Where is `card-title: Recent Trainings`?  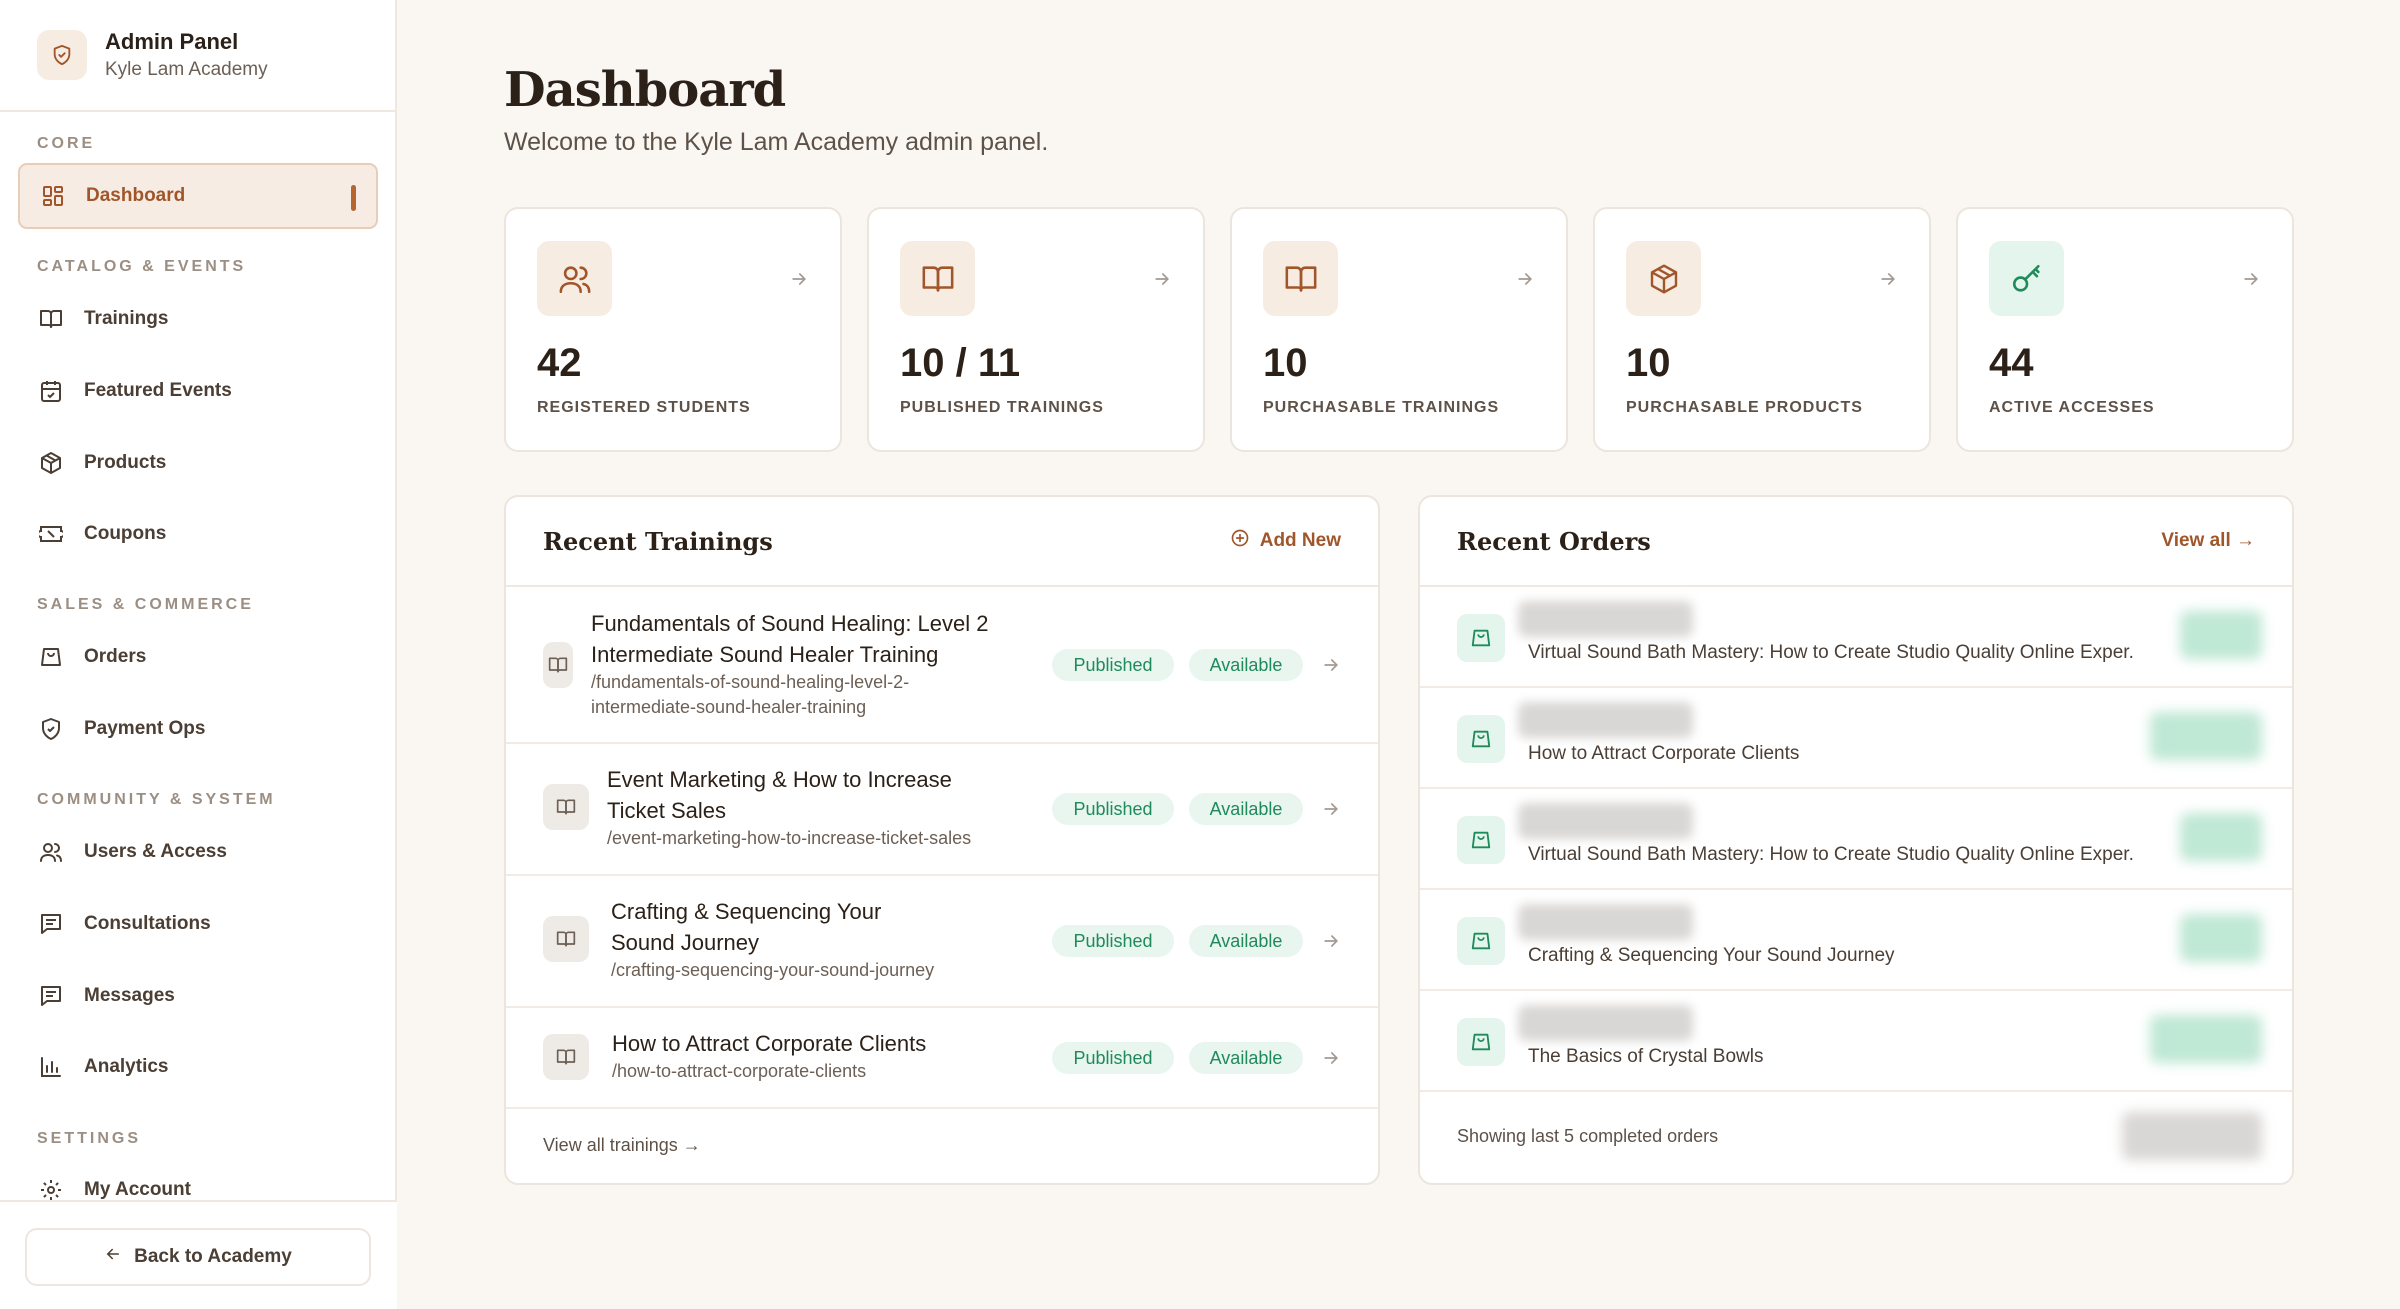
card-title: Recent Trainings is located at coordinates (658, 541).